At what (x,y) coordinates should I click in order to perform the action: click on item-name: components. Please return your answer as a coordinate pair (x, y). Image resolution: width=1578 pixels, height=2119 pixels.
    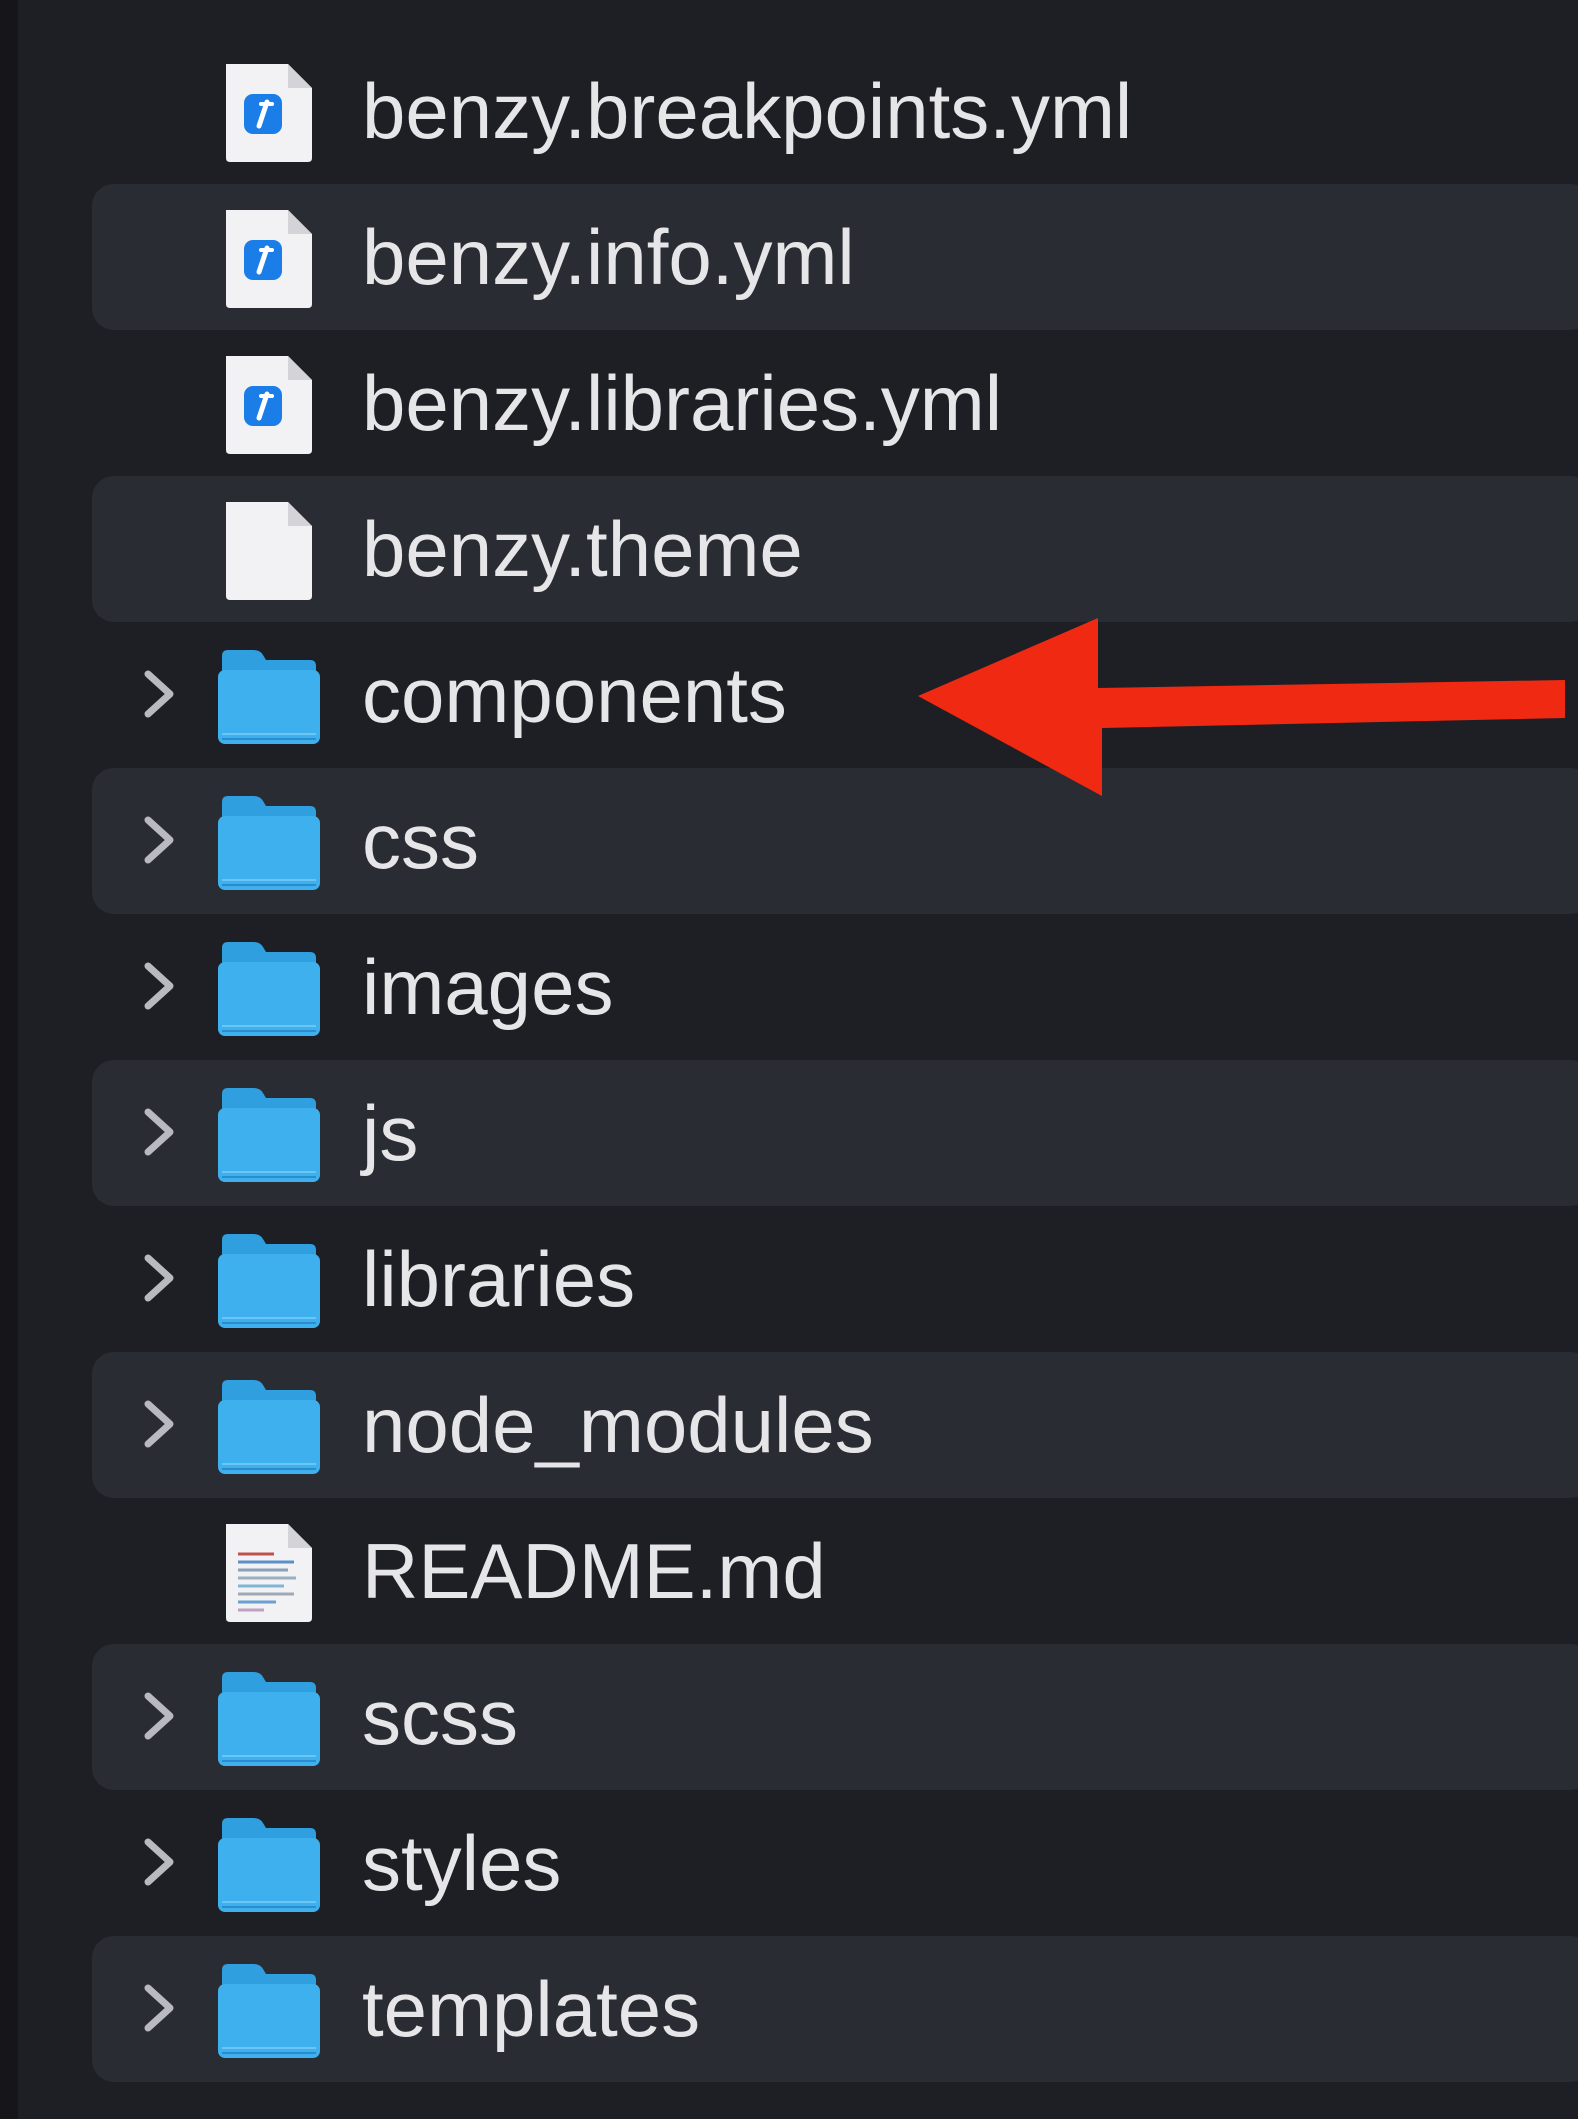
    Looking at the image, I should click on (574, 695).